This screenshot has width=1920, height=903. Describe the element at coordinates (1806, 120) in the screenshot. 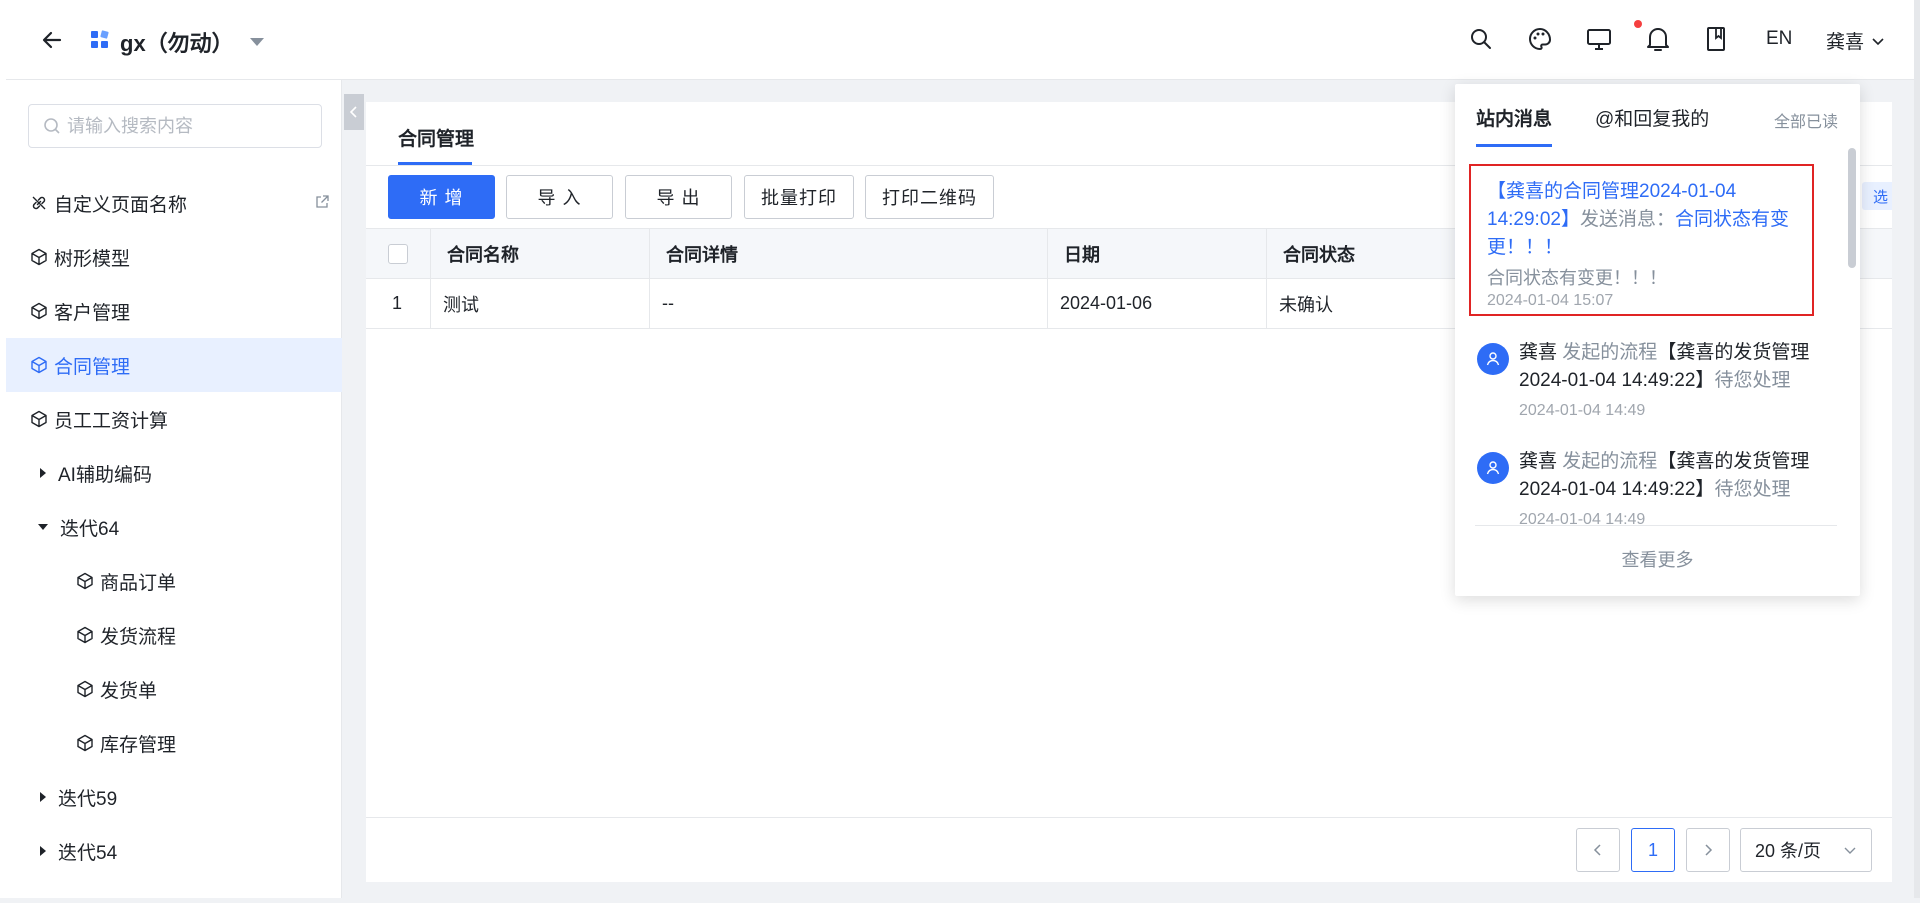

I see `mark-all-read-link: 全部已读` at that location.